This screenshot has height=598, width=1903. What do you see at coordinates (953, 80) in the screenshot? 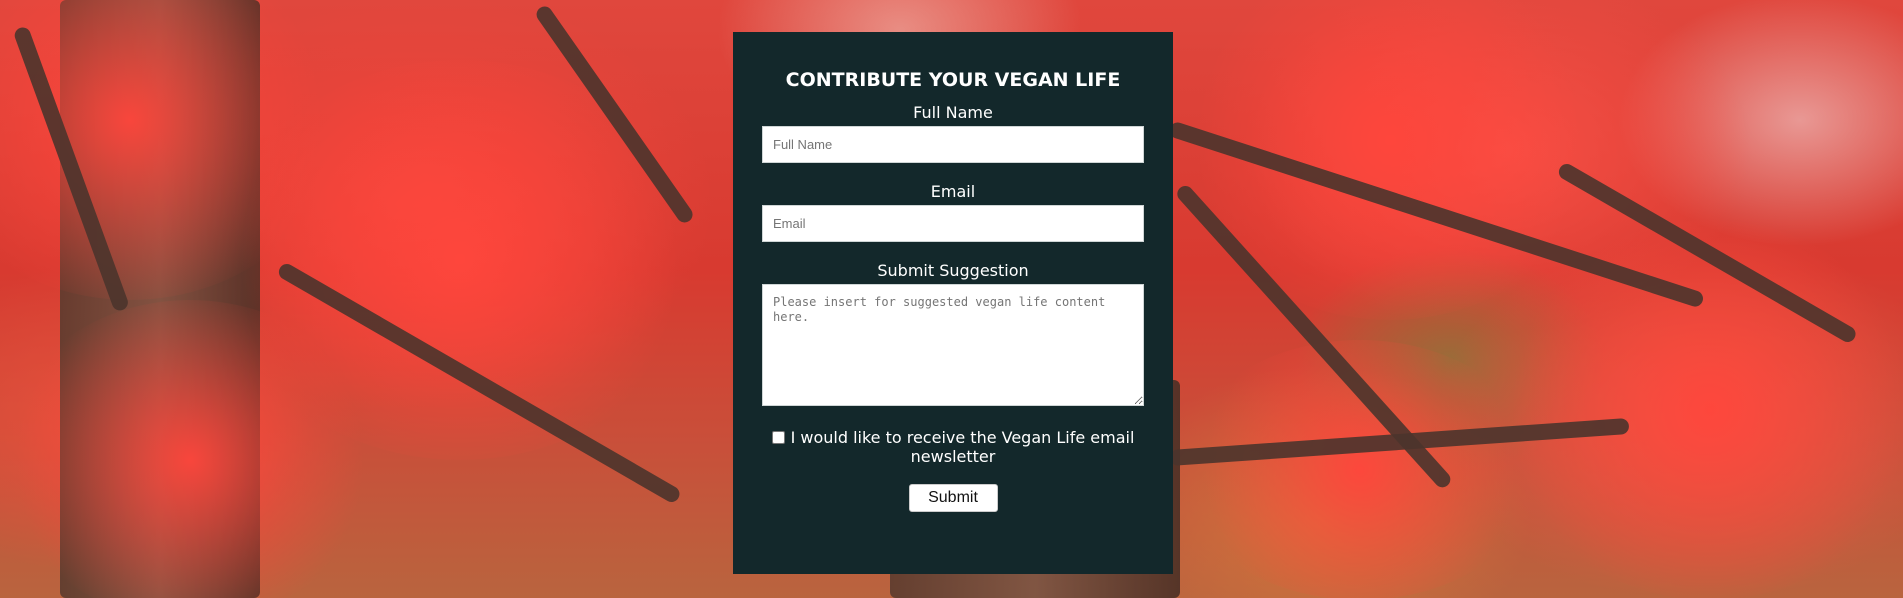
I see `form-title: CONTRIBUTE YOUR VEGAN LIFE` at bounding box center [953, 80].